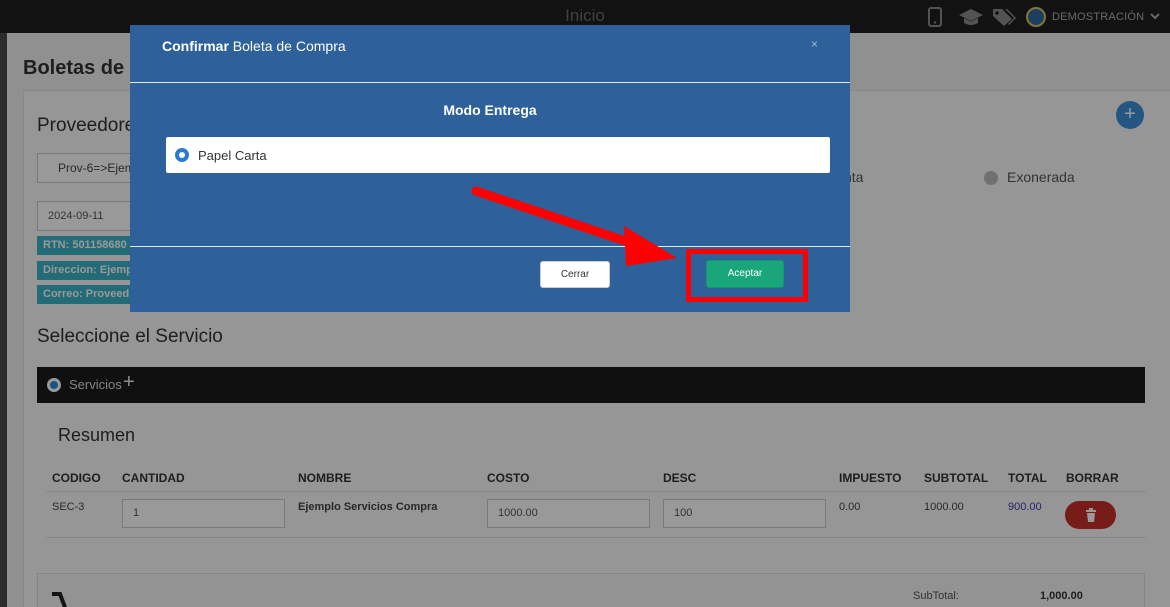  What do you see at coordinates (747, 275) in the screenshot?
I see `annotation-highlight-box` at bounding box center [747, 275].